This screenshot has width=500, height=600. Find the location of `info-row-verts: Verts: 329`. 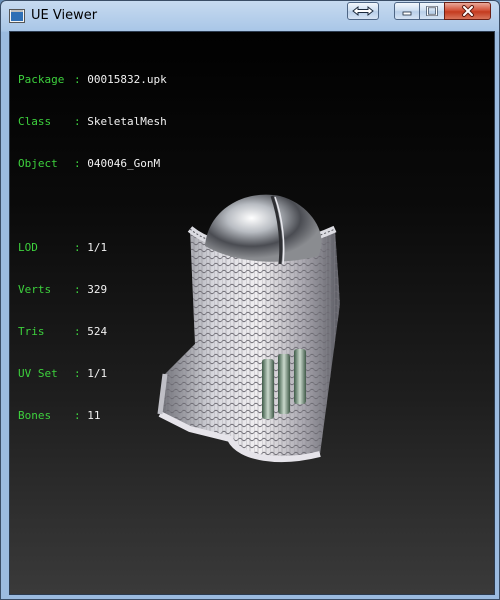

info-row-verts: Verts: 329 is located at coordinates (63, 289).